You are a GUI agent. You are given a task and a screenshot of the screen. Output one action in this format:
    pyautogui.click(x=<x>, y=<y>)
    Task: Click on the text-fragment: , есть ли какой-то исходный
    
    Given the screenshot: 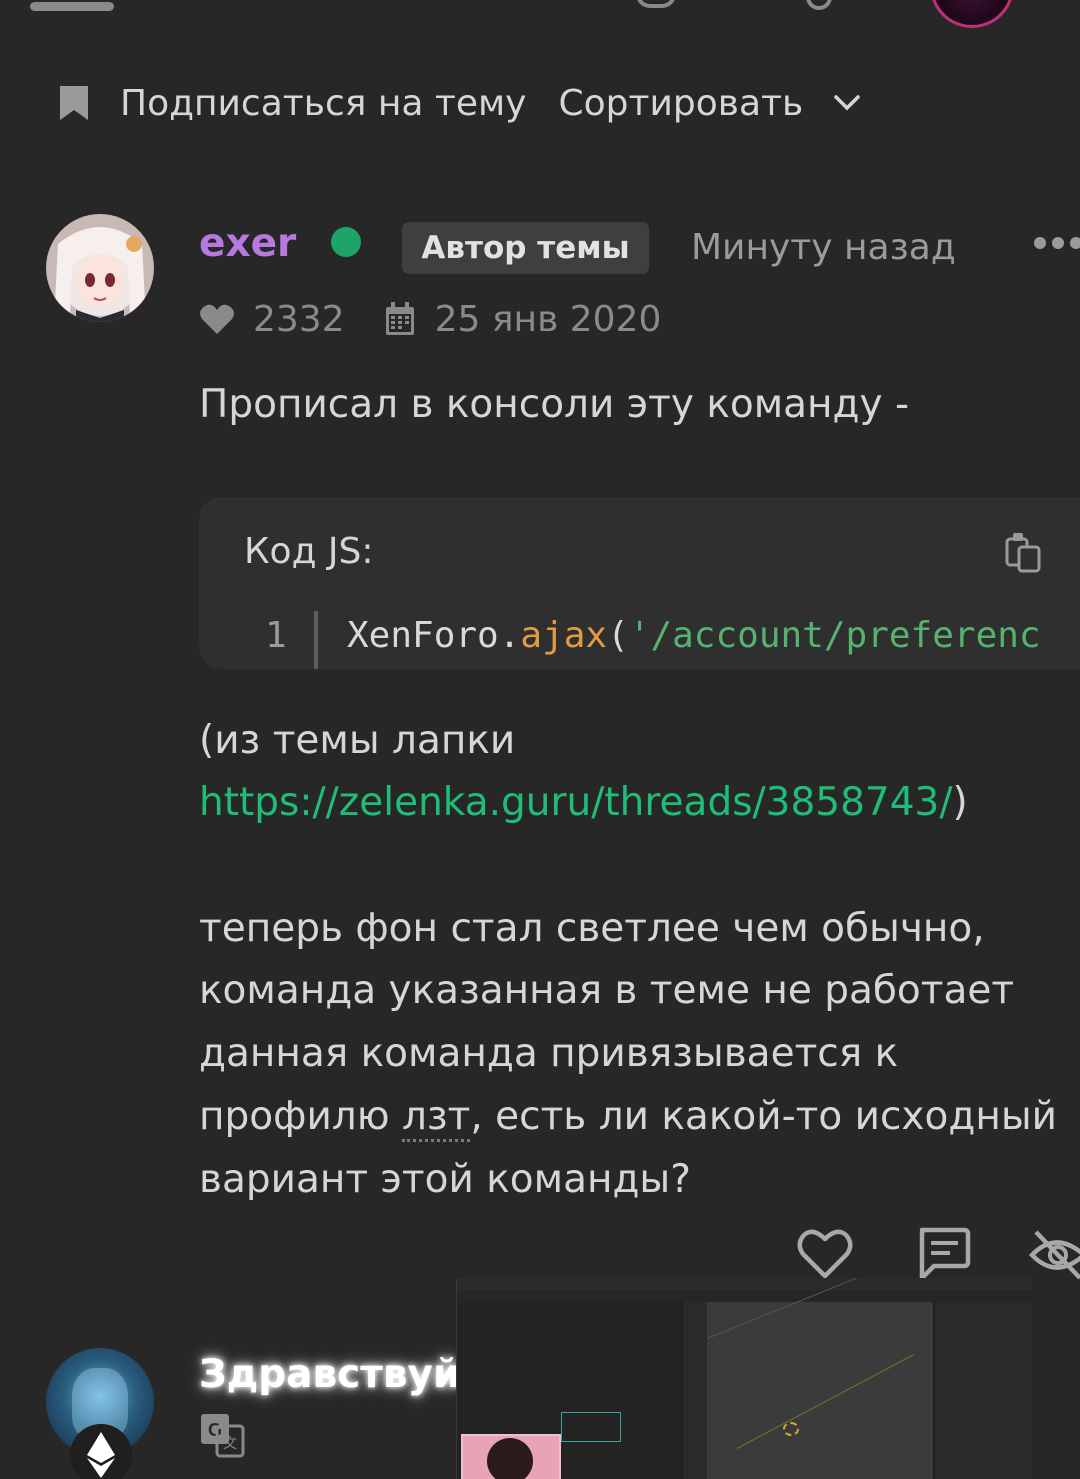 What is the action you would take?
    pyautogui.click(x=763, y=1116)
    